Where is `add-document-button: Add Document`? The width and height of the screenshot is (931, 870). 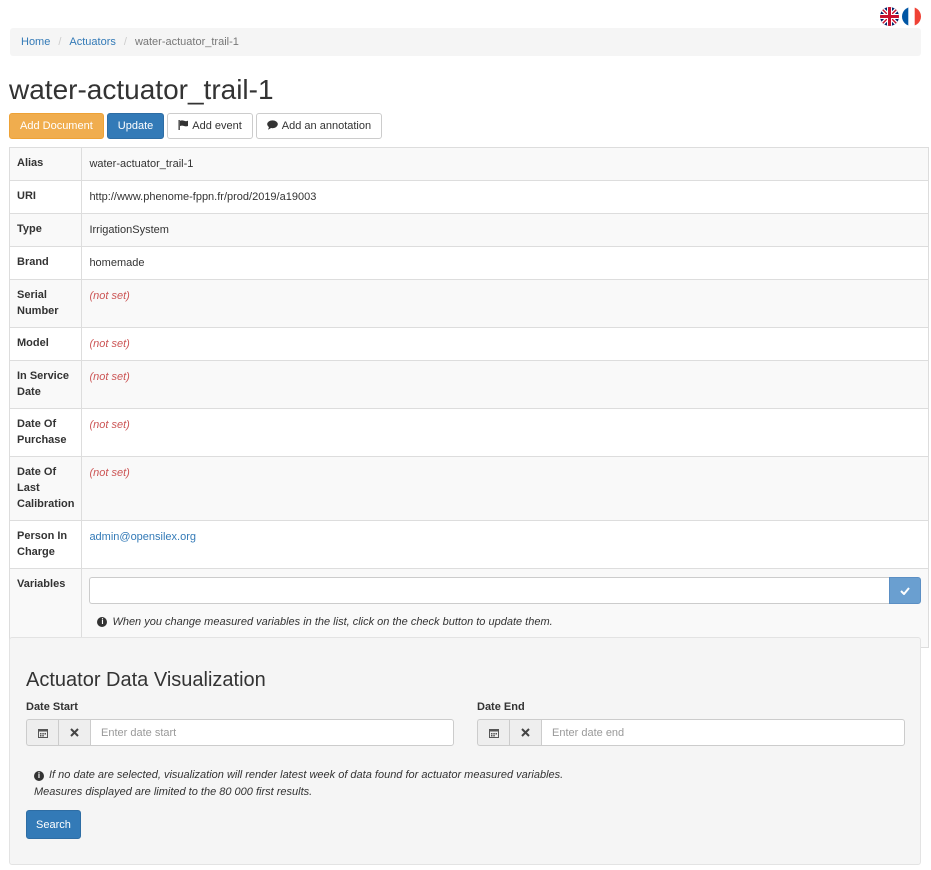 add-document-button: Add Document is located at coordinates (56, 126).